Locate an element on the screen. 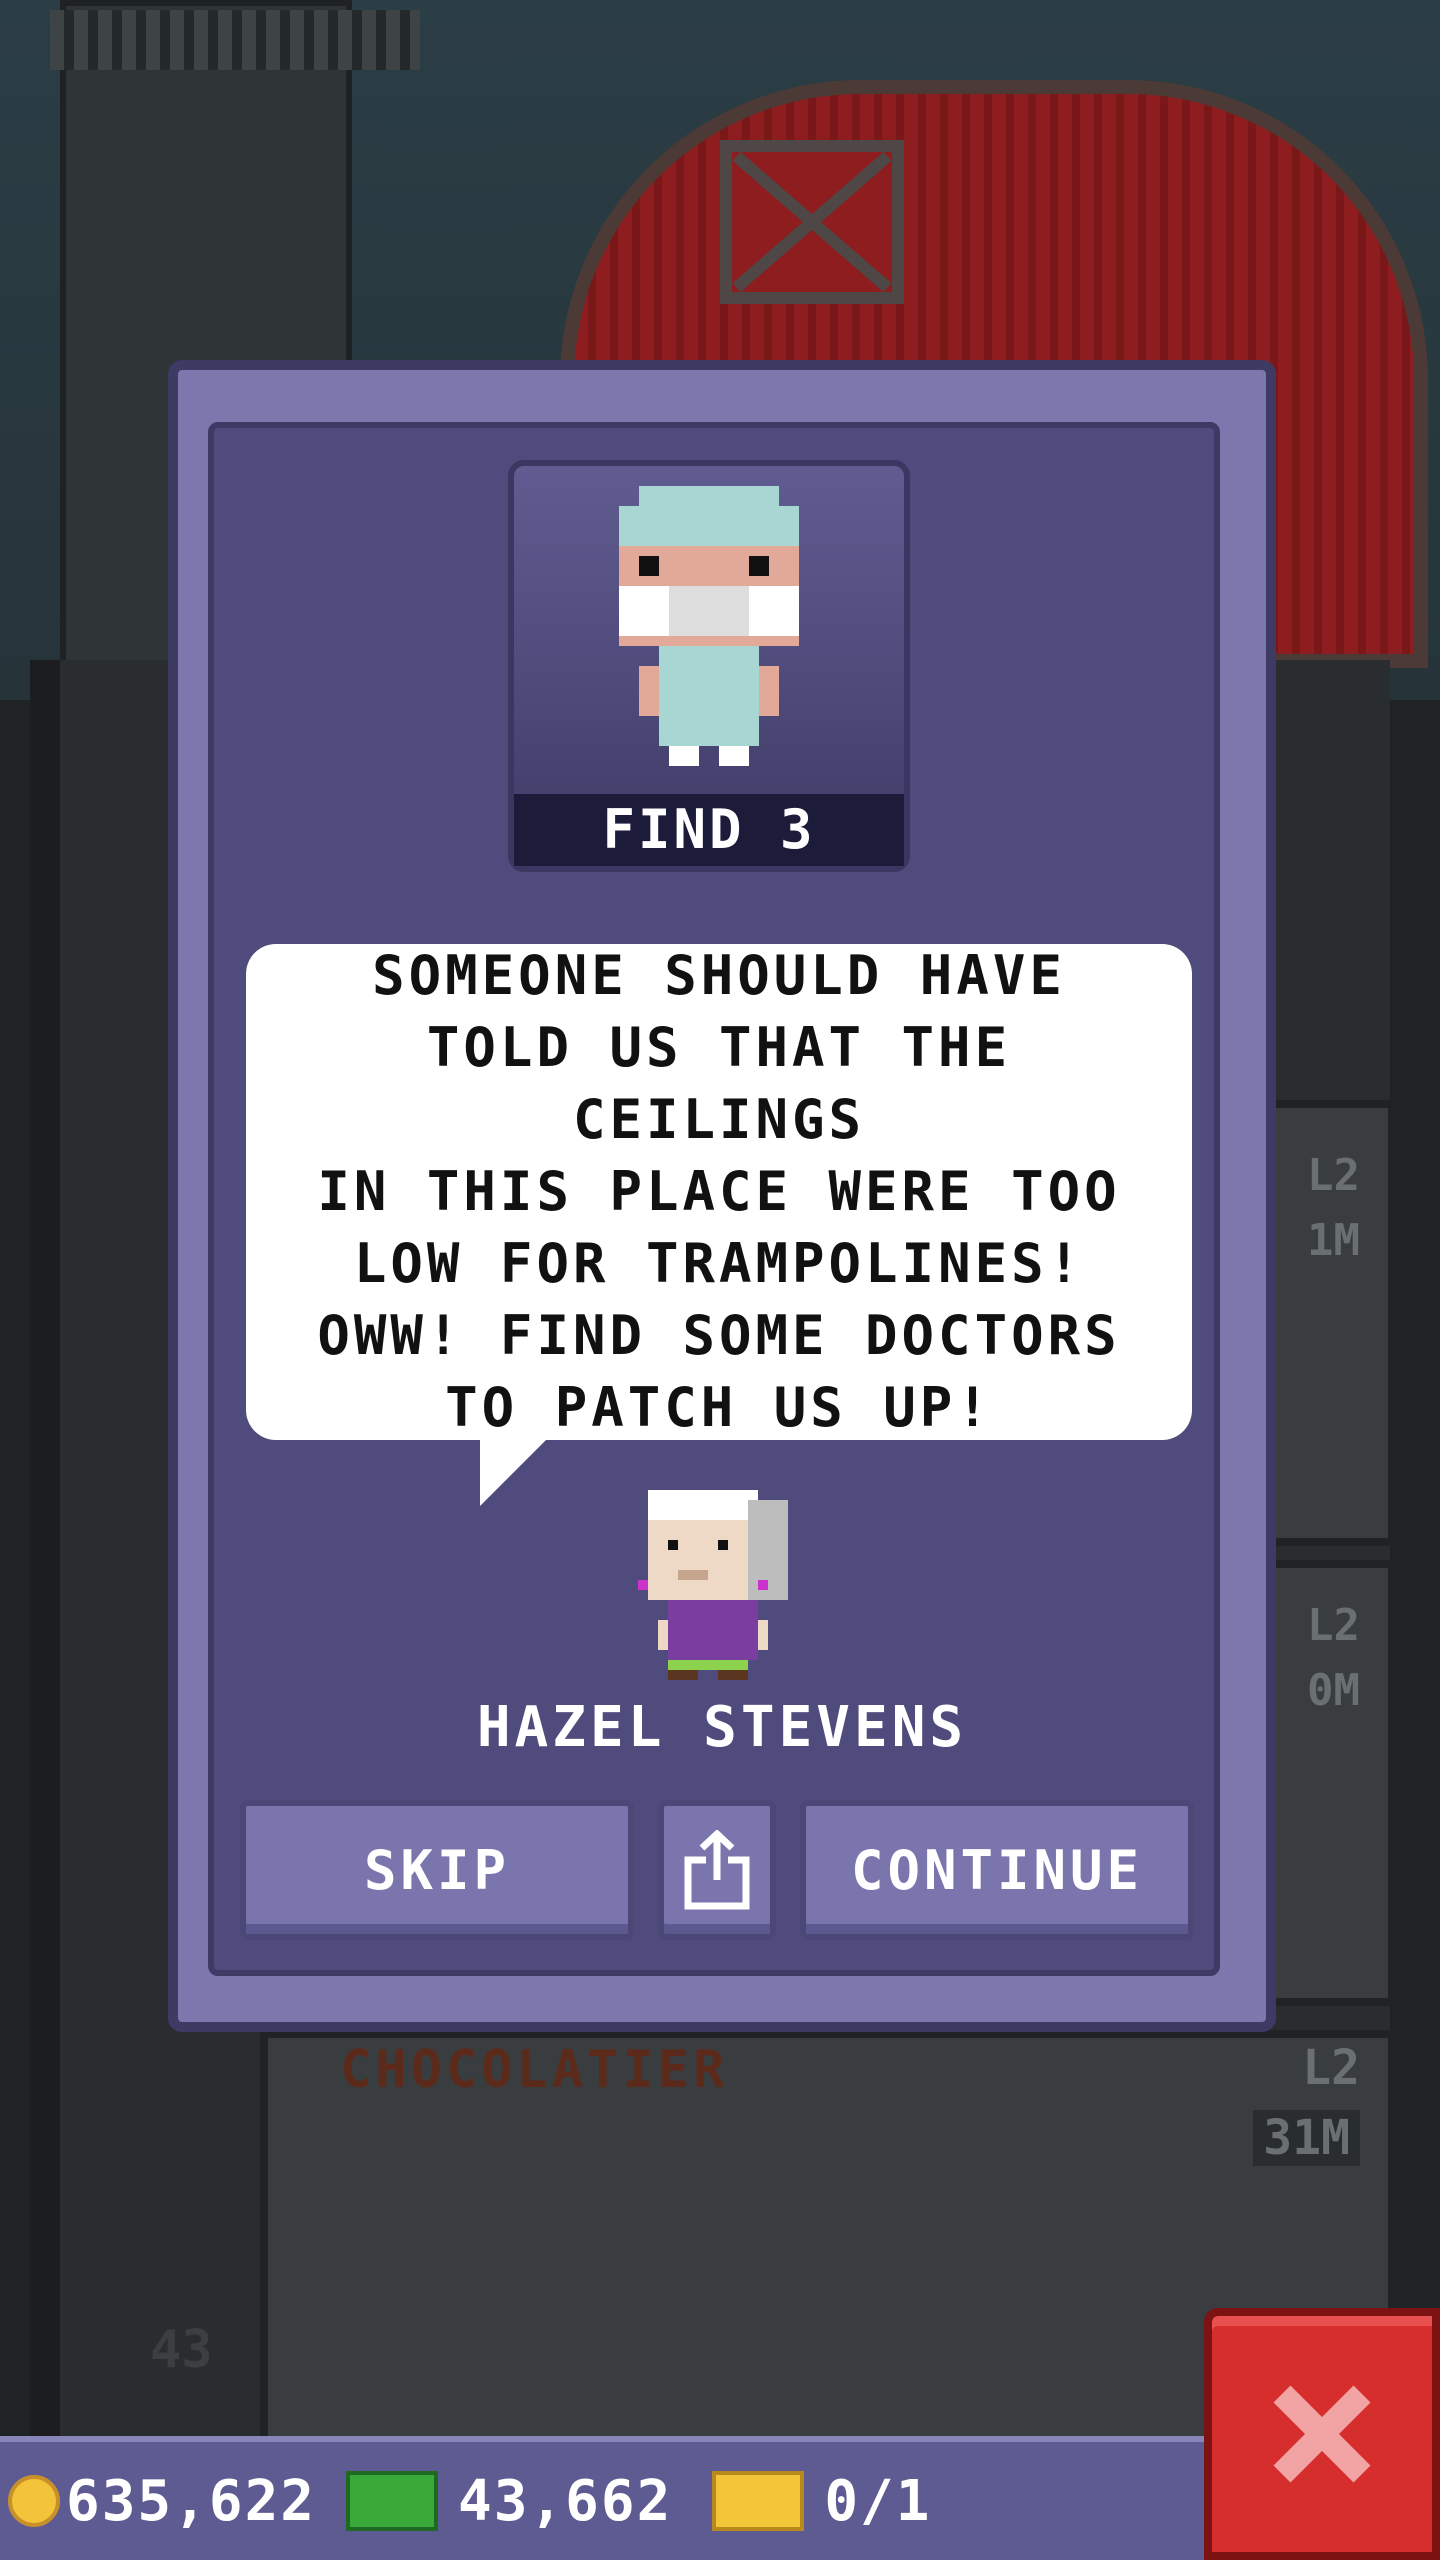  skip-button: SKIP is located at coordinates (437, 1870).